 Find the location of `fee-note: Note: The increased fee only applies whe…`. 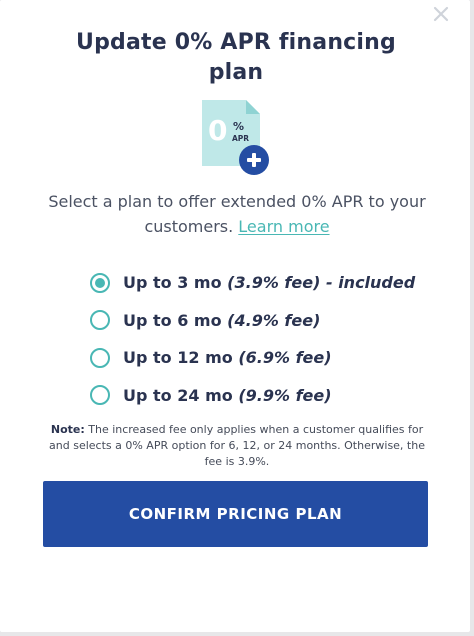

fee-note: Note: The increased fee only applies whe… is located at coordinates (237, 446).